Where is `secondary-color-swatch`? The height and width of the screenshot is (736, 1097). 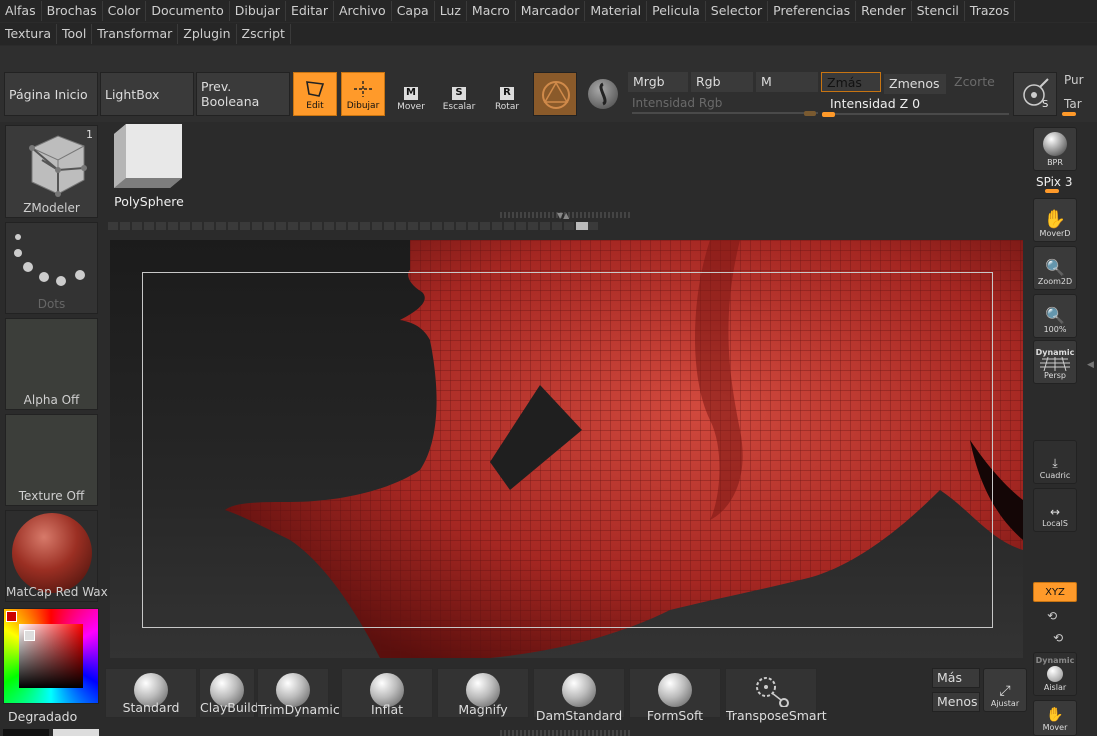
secondary-color-swatch is located at coordinates (76, 732).